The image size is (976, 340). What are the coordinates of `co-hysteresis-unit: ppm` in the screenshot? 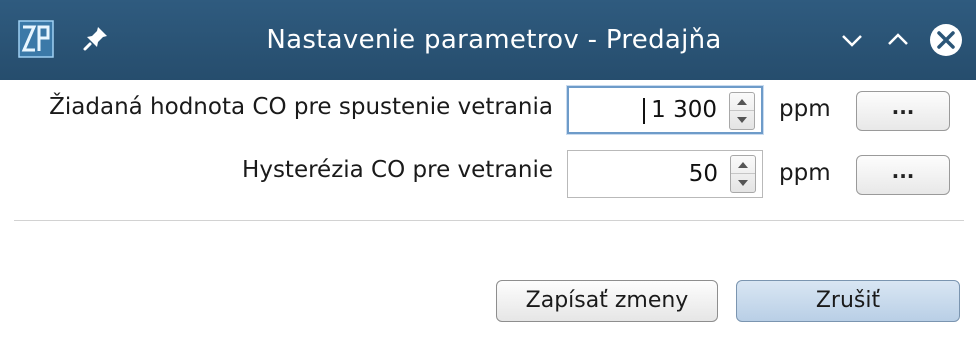 It's located at (805, 173).